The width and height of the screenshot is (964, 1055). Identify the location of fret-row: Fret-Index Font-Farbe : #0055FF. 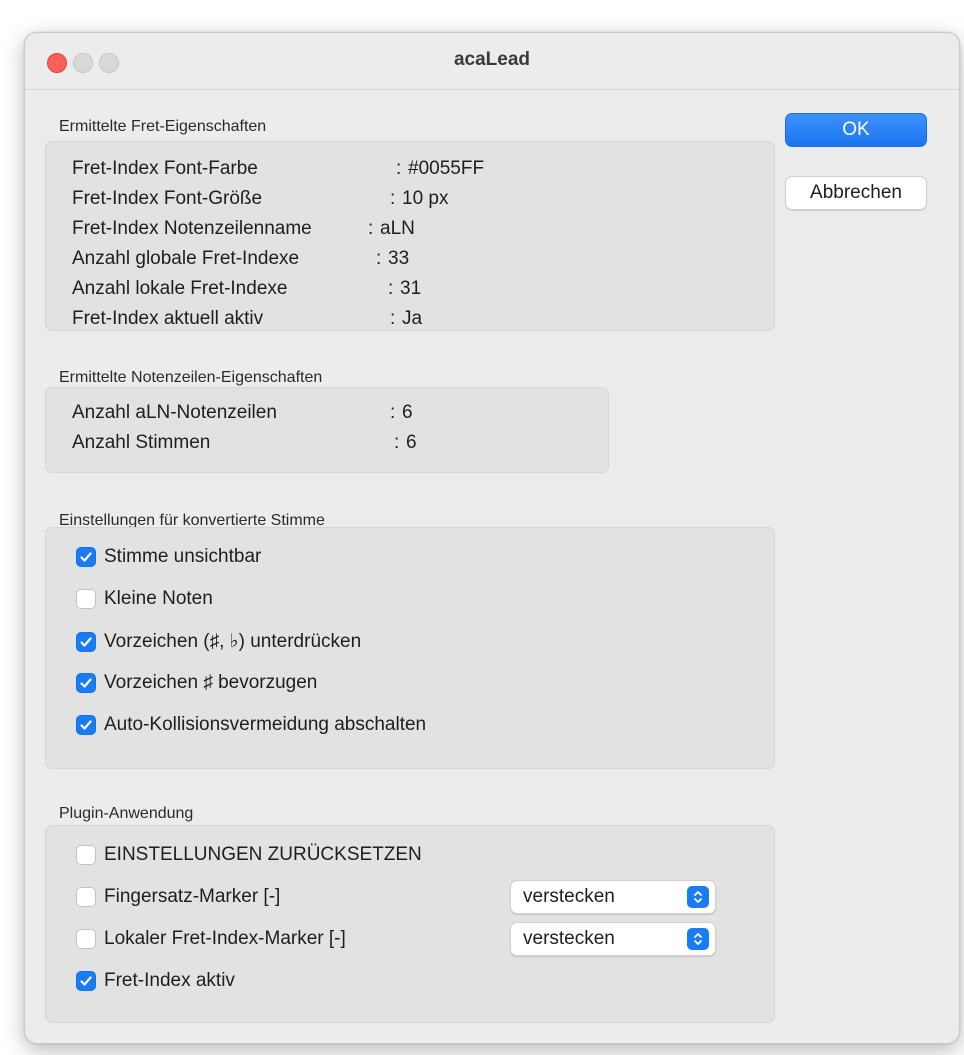
(412, 170).